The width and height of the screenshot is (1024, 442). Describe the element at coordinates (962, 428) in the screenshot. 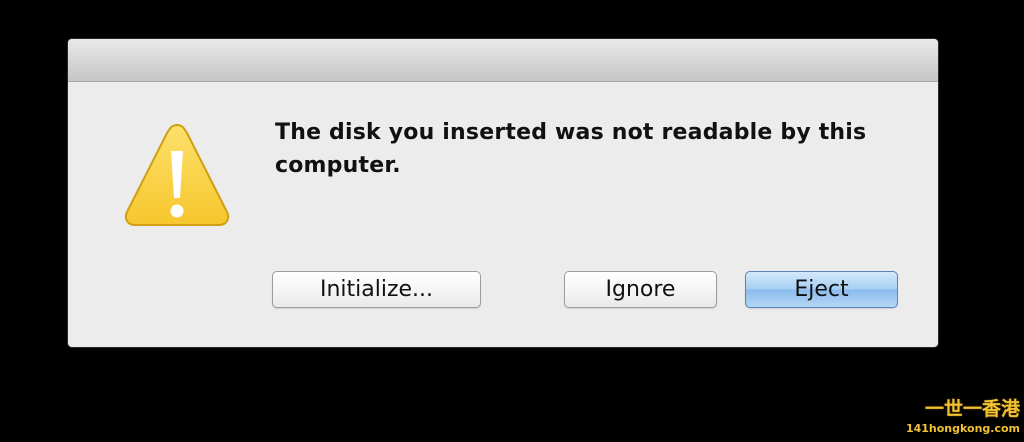

I see `watermark-url: 141hongkong.com` at that location.